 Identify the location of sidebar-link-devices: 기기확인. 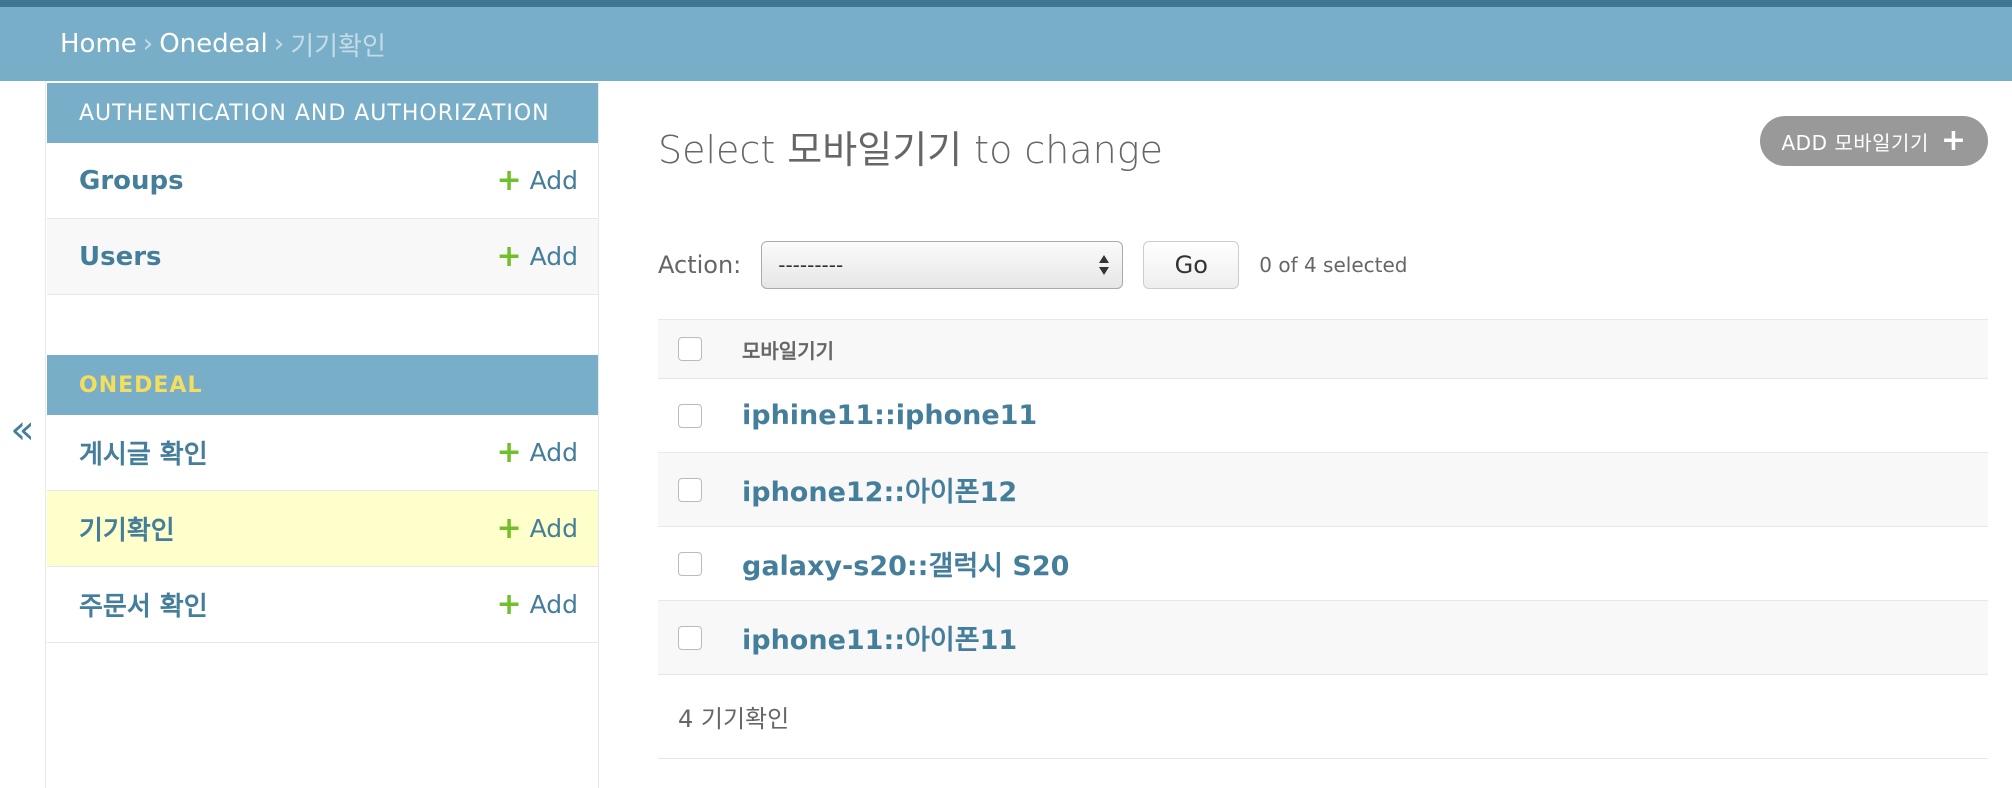
(127, 528).